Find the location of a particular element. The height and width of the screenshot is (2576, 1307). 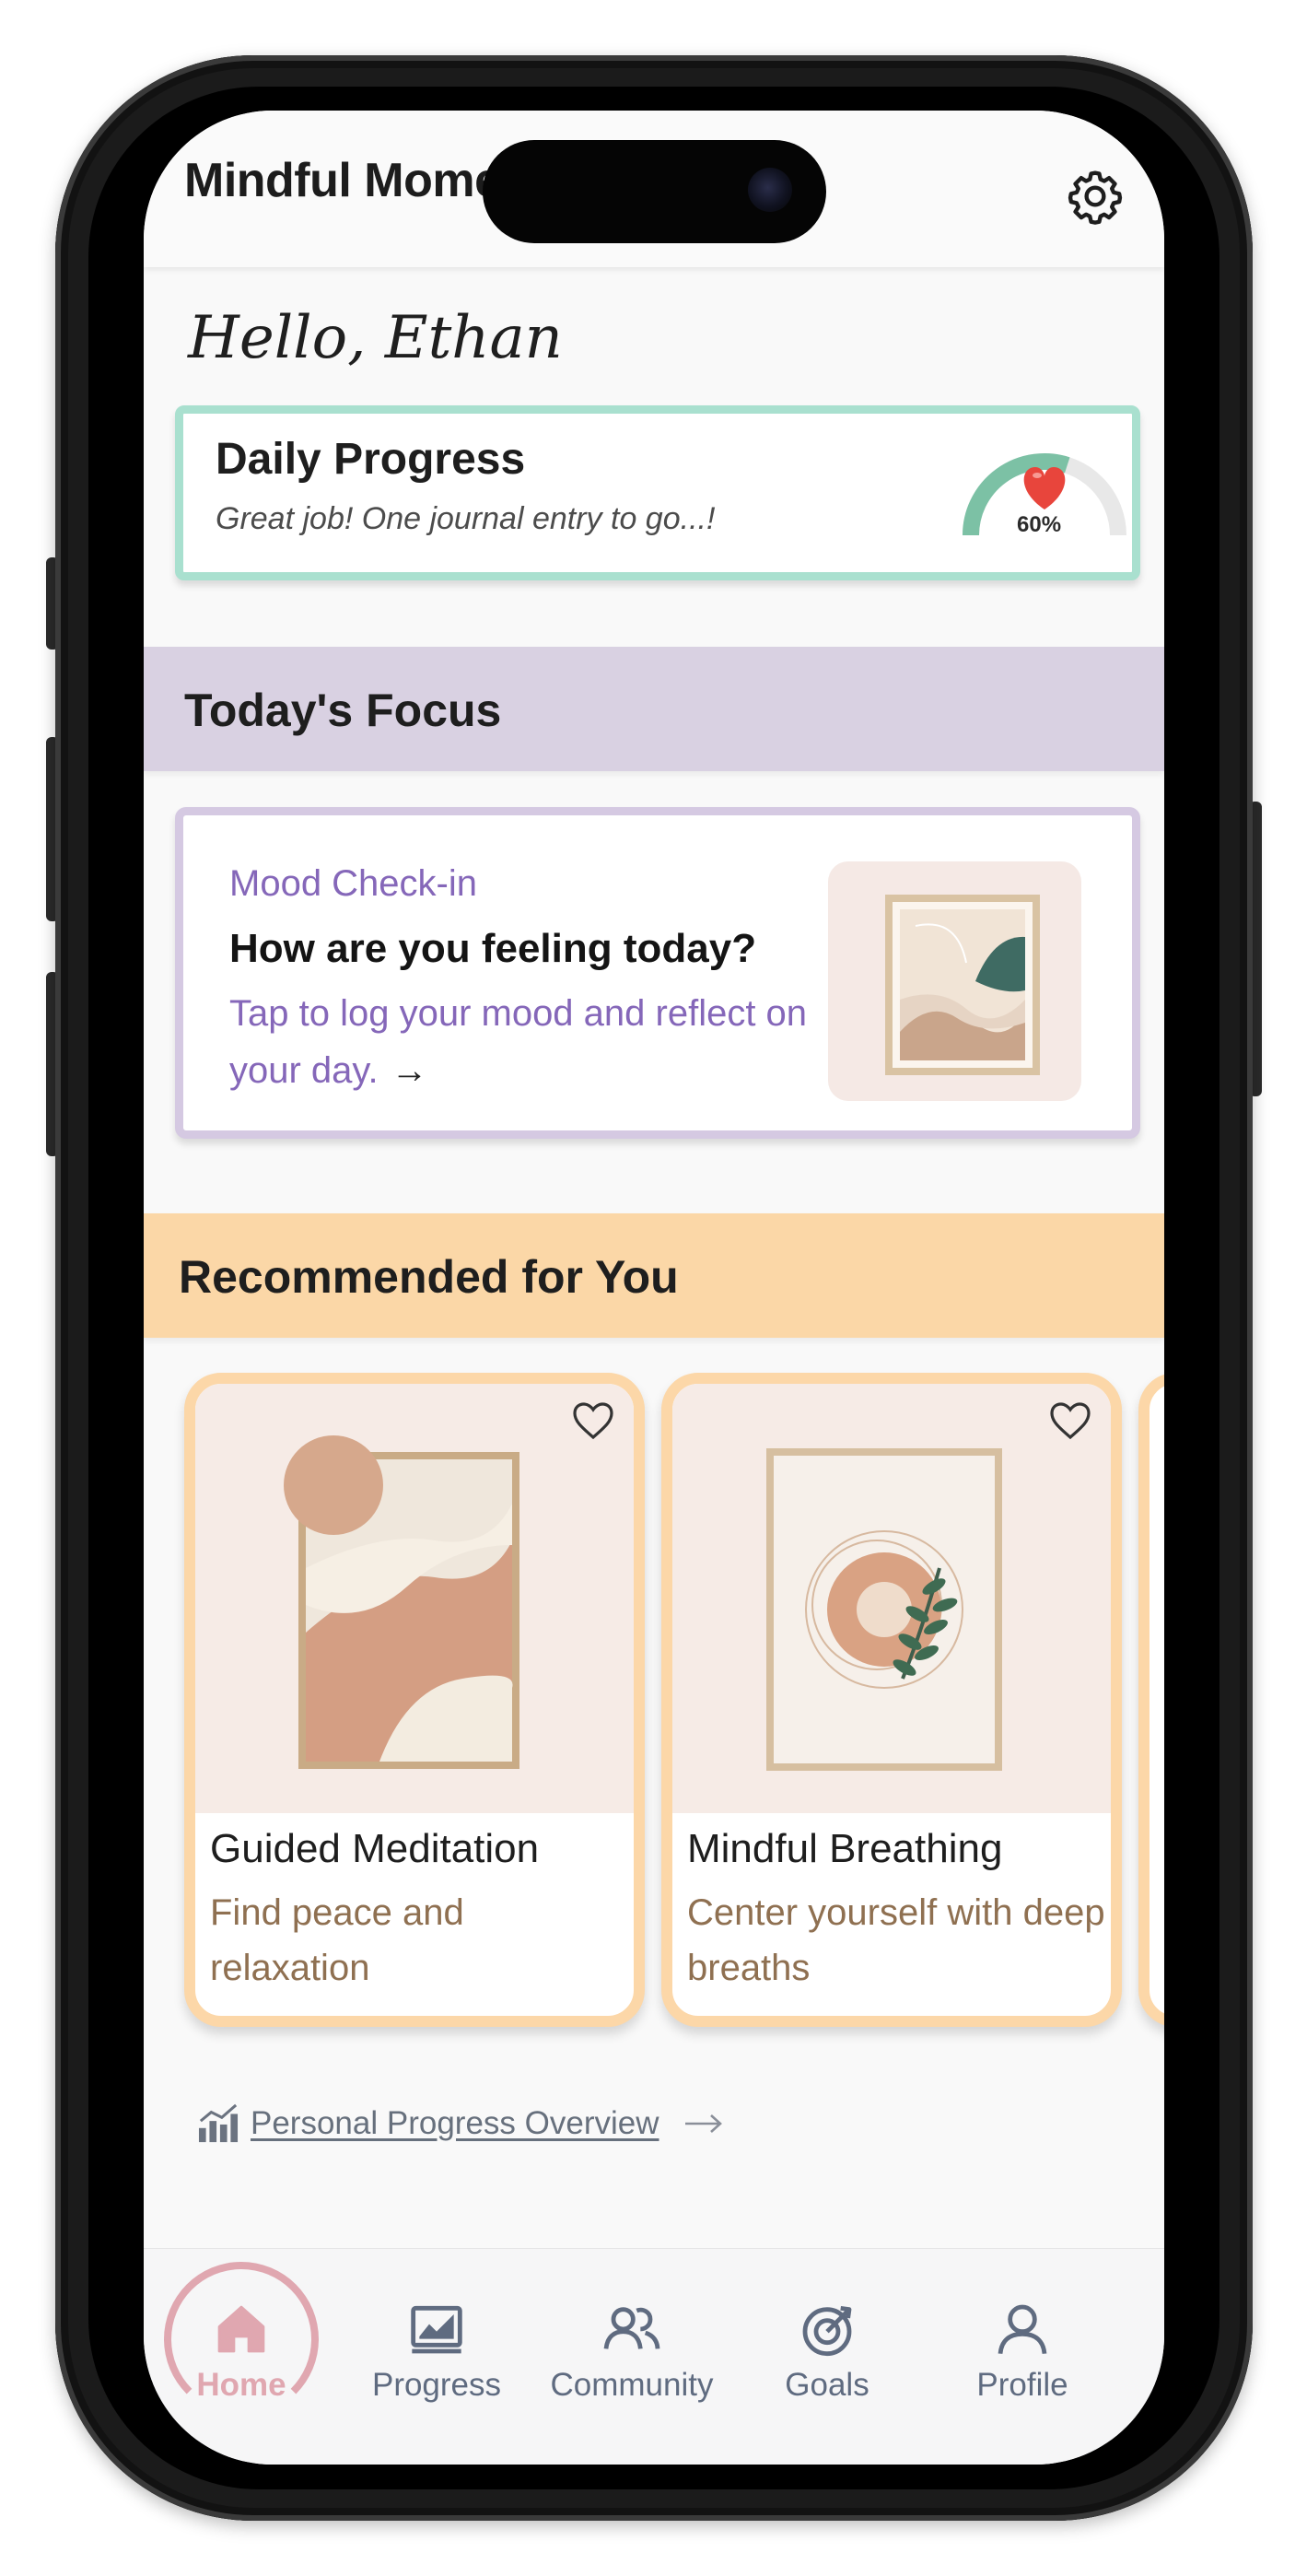

arrow-right-icon: → is located at coordinates (410, 1070).